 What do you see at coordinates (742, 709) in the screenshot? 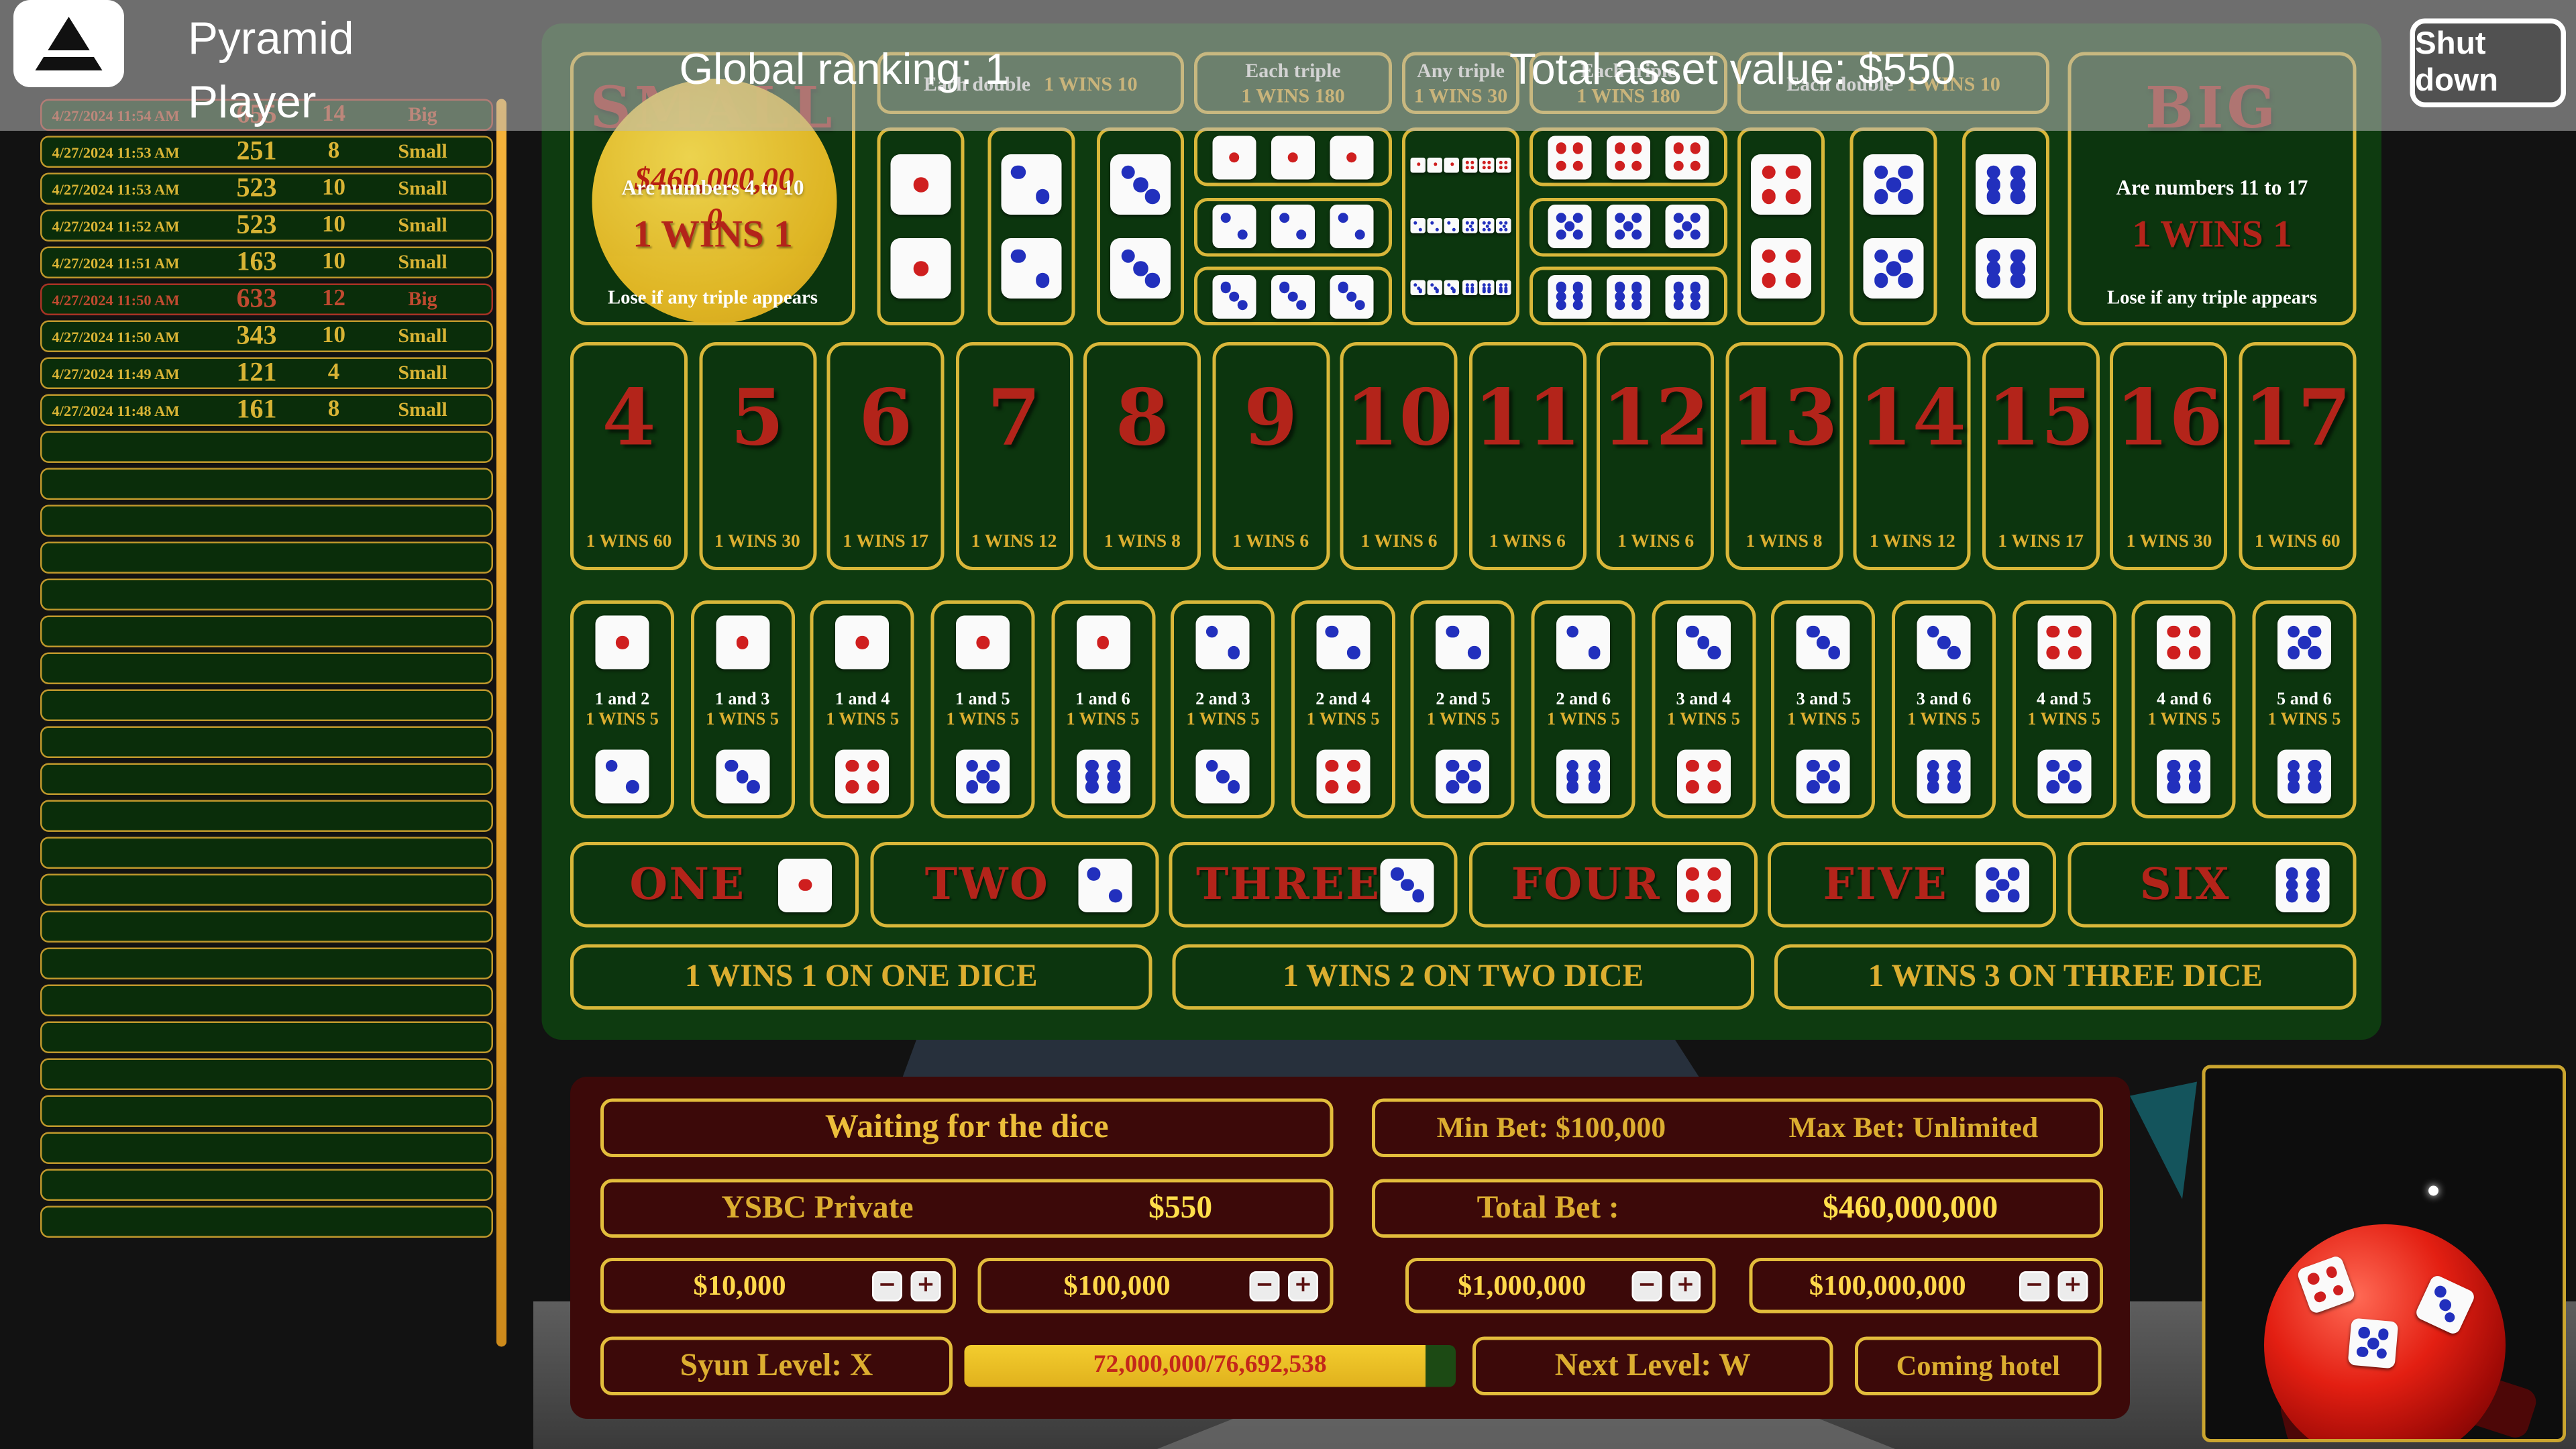
I see `bet-pair-1-3: 1 and 31 WINS 5` at bounding box center [742, 709].